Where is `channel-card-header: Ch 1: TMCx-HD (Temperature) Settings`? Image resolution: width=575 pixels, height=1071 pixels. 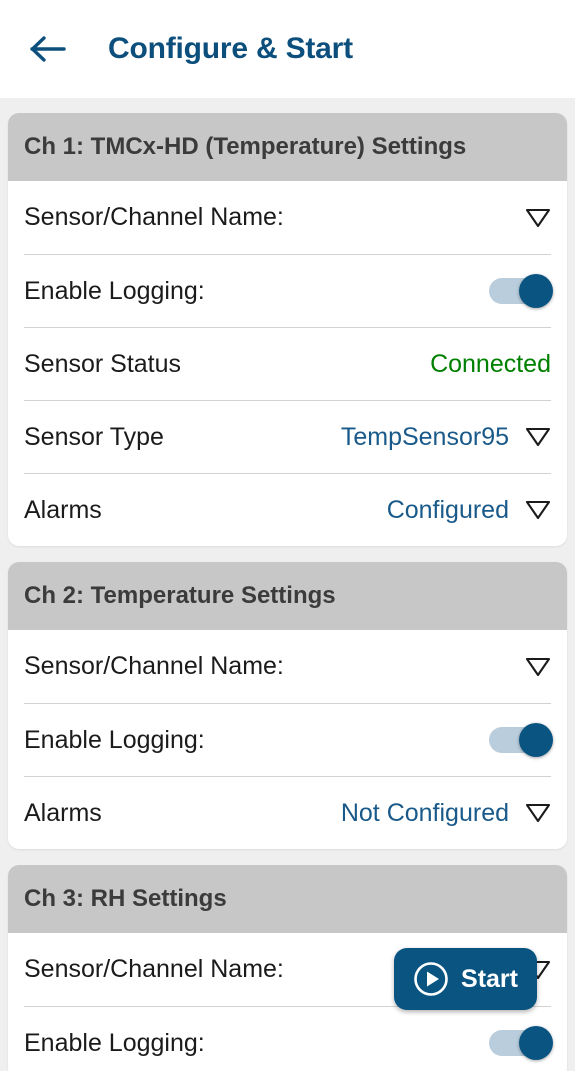 channel-card-header: Ch 1: TMCx-HD (Temperature) Settings is located at coordinates (287, 147).